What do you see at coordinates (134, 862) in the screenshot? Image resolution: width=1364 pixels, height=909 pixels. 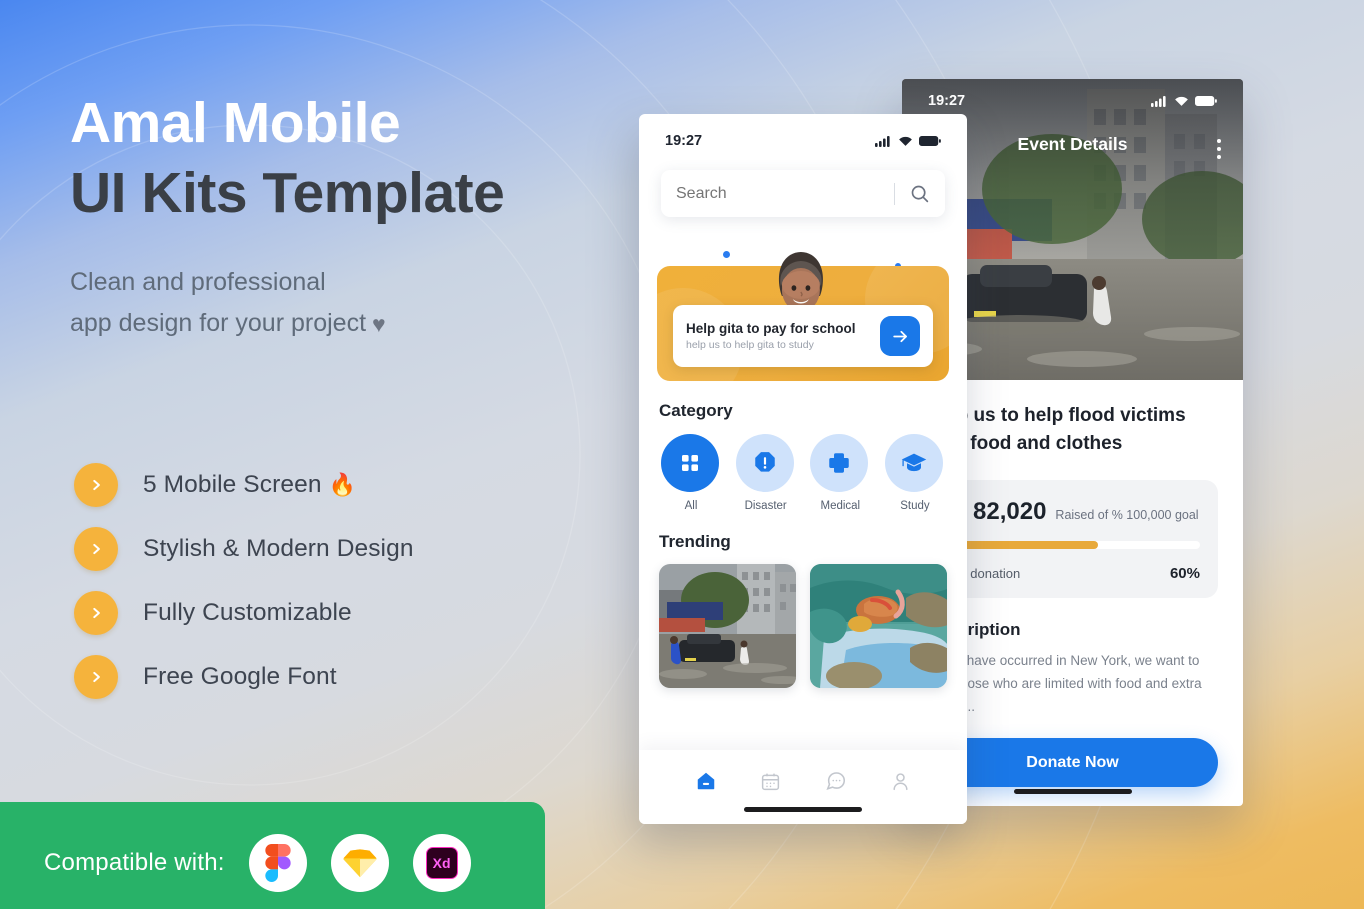 I see `compatible-with-label: Compatible with:` at bounding box center [134, 862].